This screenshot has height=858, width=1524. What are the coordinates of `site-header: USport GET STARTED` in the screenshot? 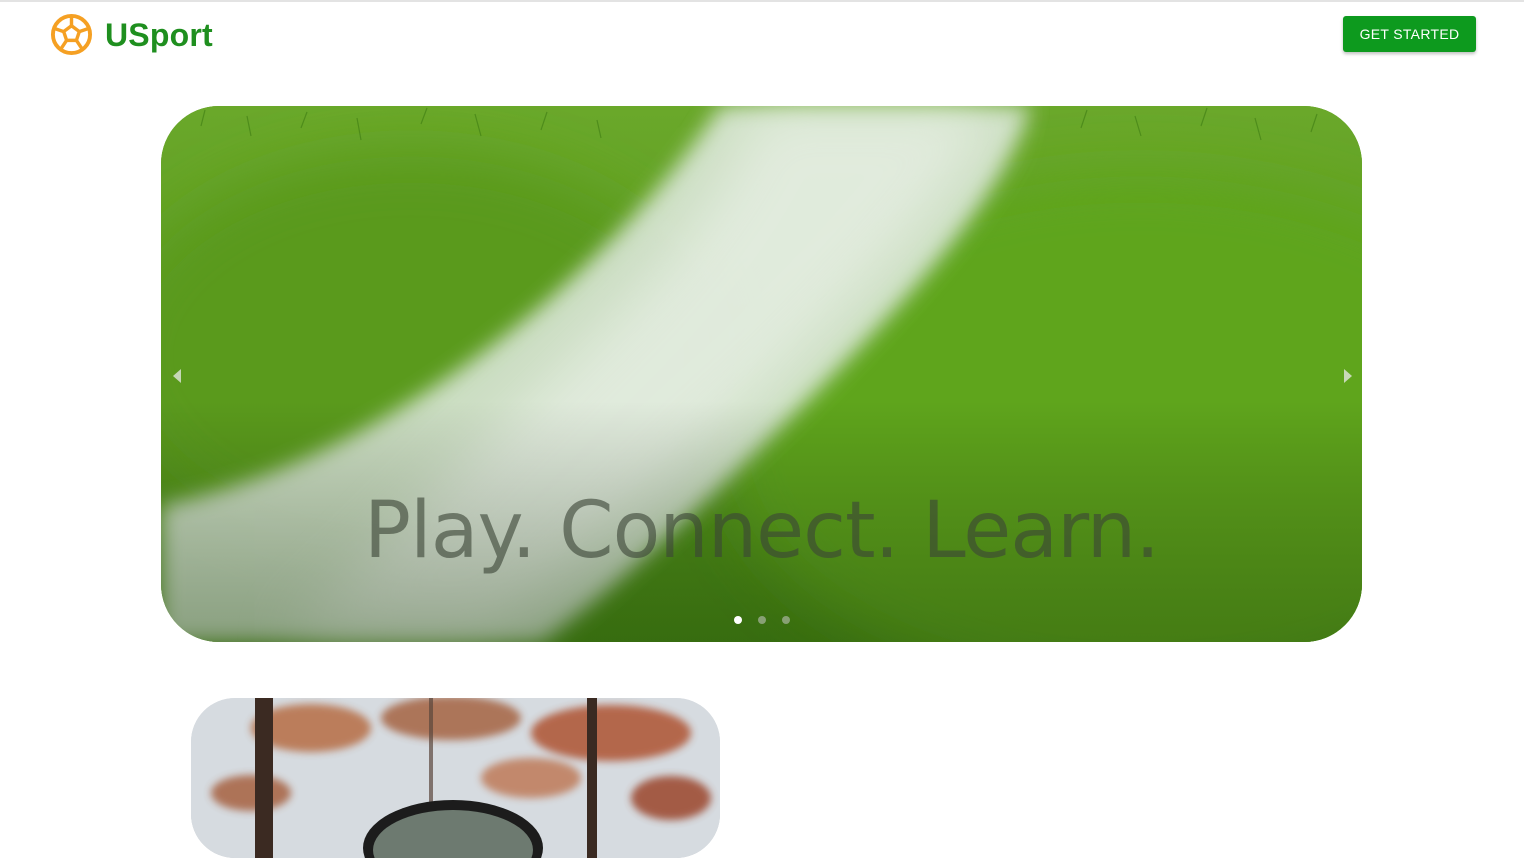 It's located at (762, 33).